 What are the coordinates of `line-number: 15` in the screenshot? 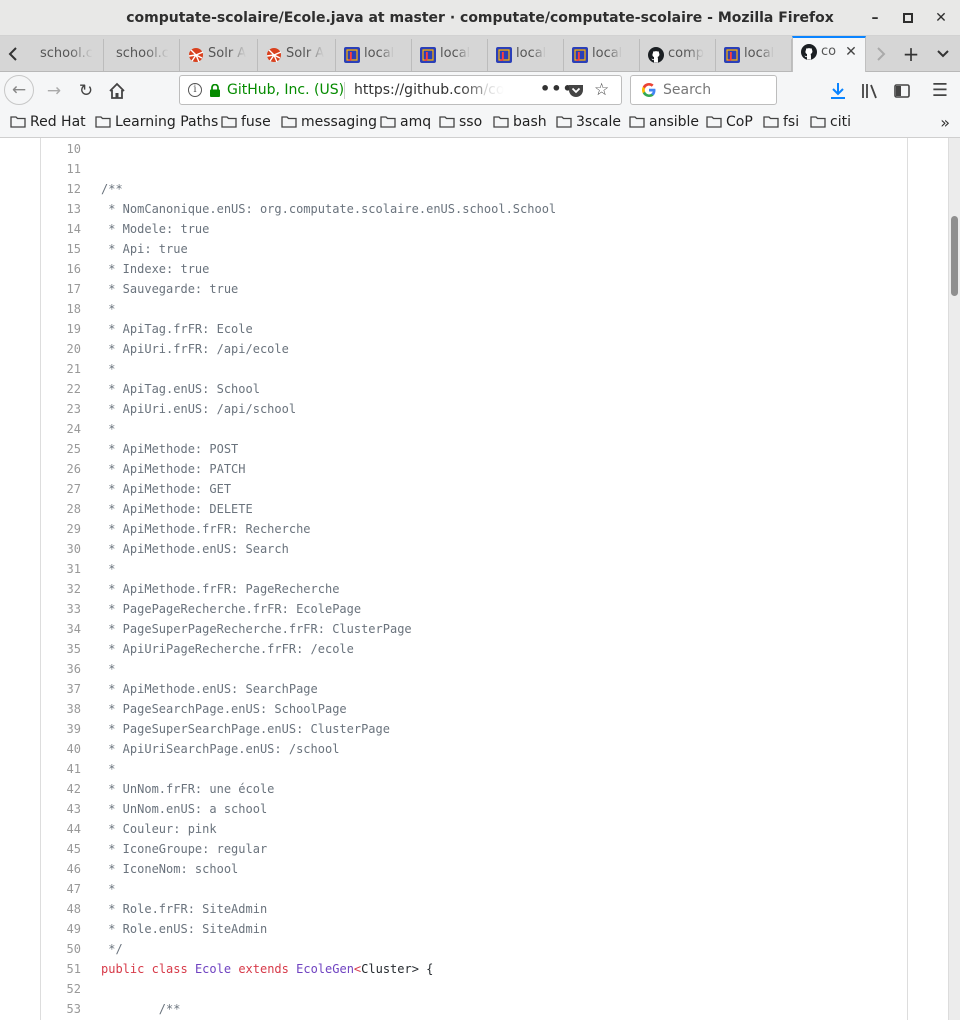 It's located at (61, 249).